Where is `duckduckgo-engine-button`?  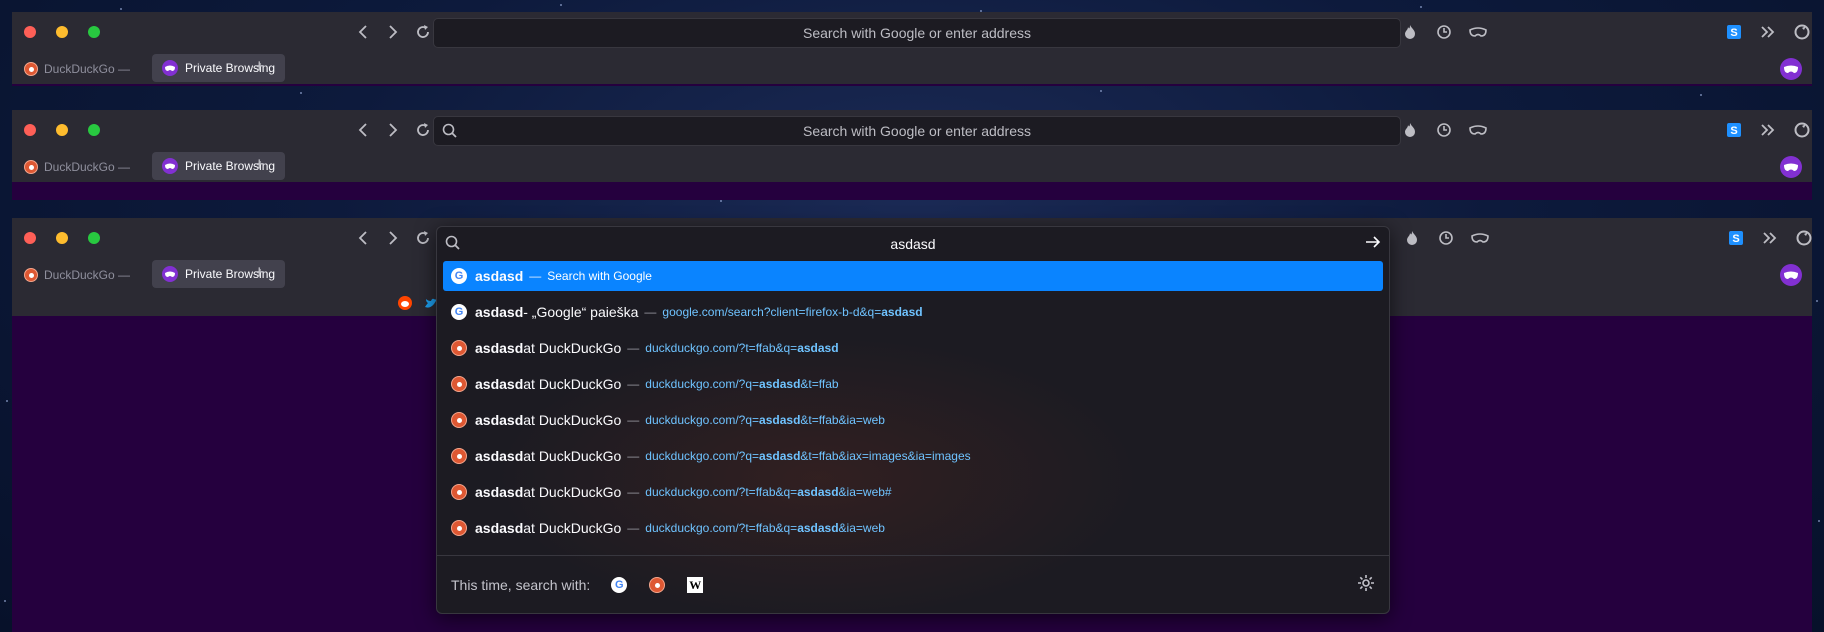
duckduckgo-engine-button is located at coordinates (657, 585).